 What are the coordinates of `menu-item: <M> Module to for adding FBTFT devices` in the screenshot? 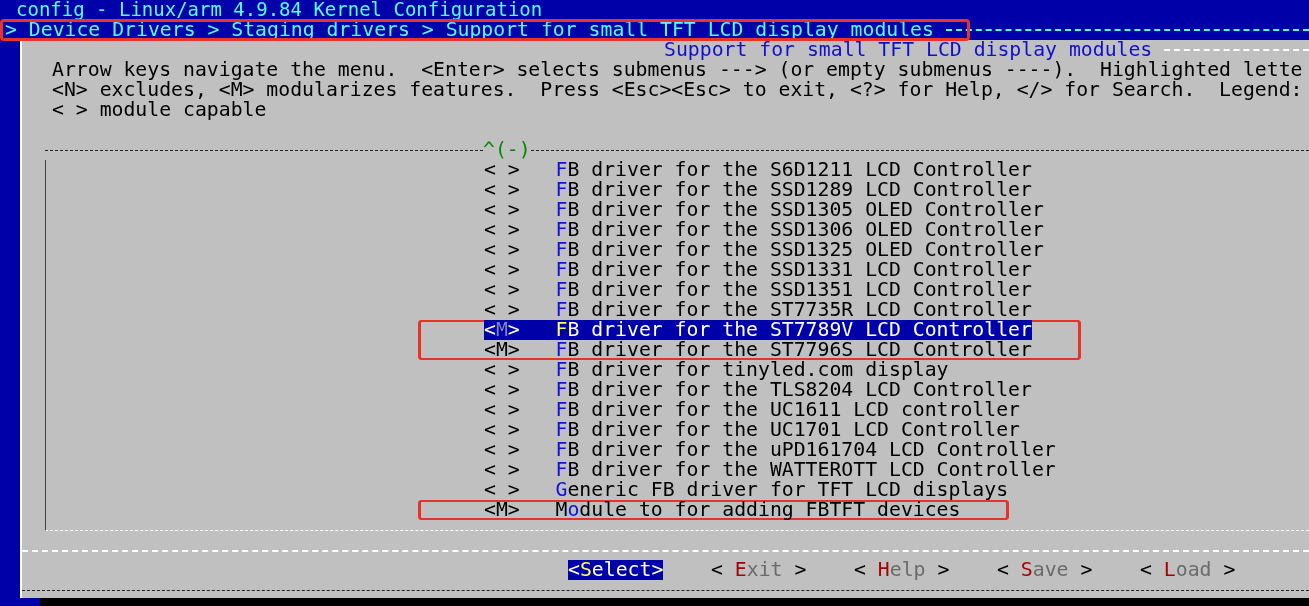 It's located at (713, 510).